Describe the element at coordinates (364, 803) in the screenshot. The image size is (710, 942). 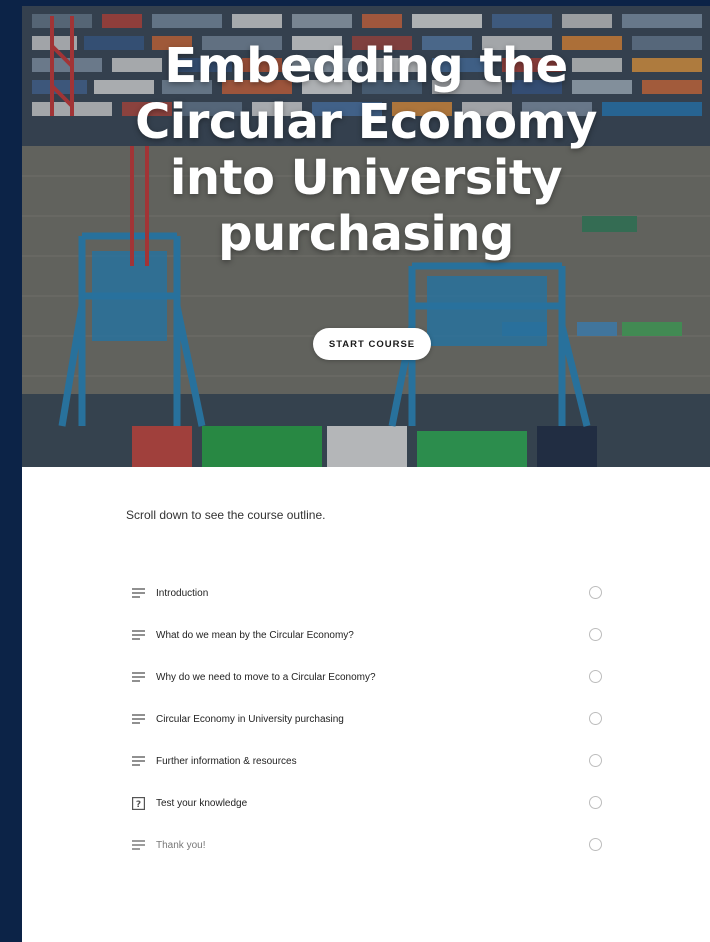
I see `lesson-test-knowledge: ? Test your knowledge` at that location.